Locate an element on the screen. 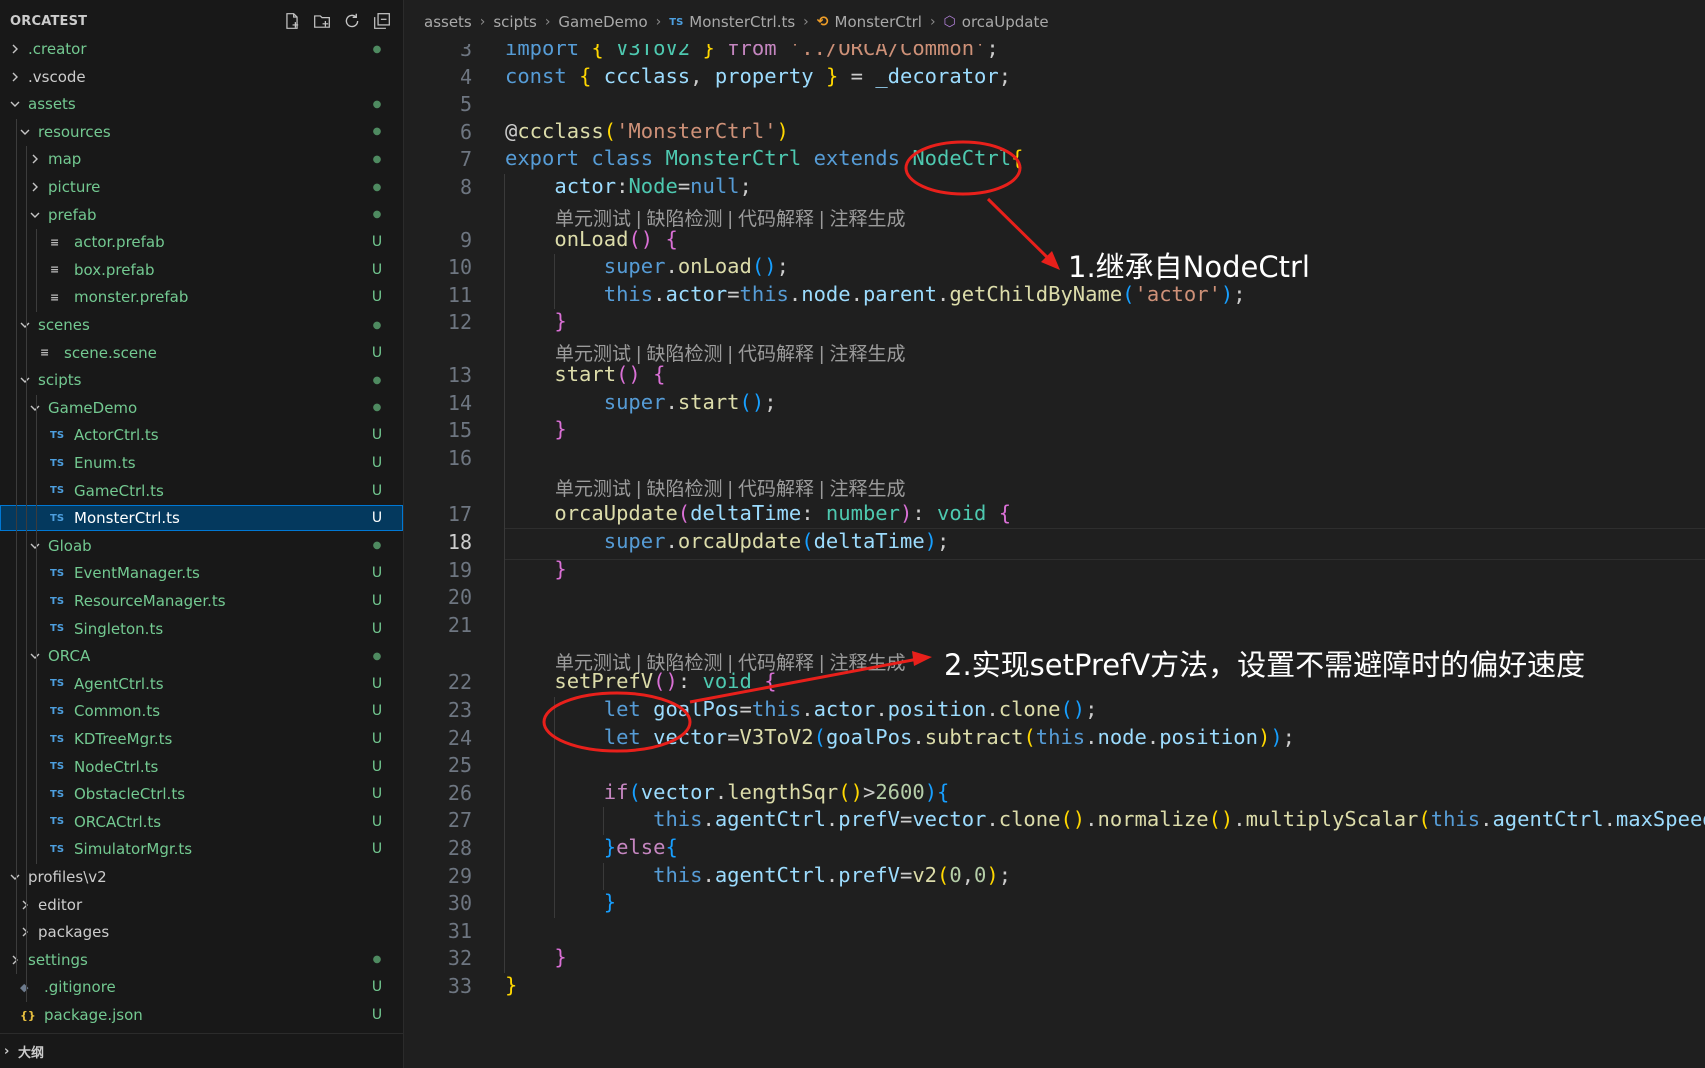 The image size is (1705, 1068). line-number: 23 is located at coordinates (459, 710).